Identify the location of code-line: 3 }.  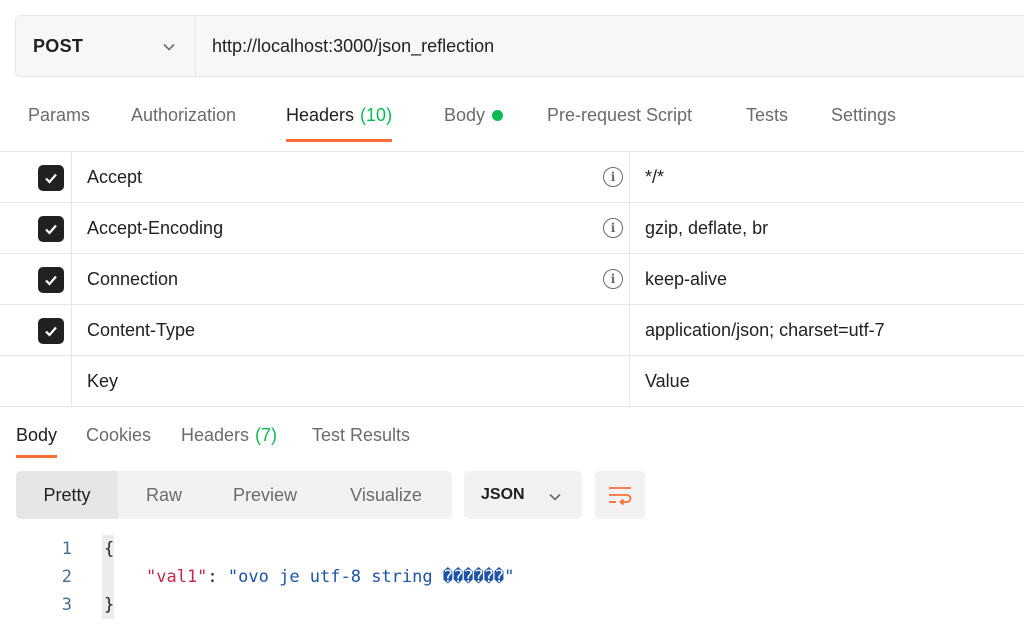
(512, 605).